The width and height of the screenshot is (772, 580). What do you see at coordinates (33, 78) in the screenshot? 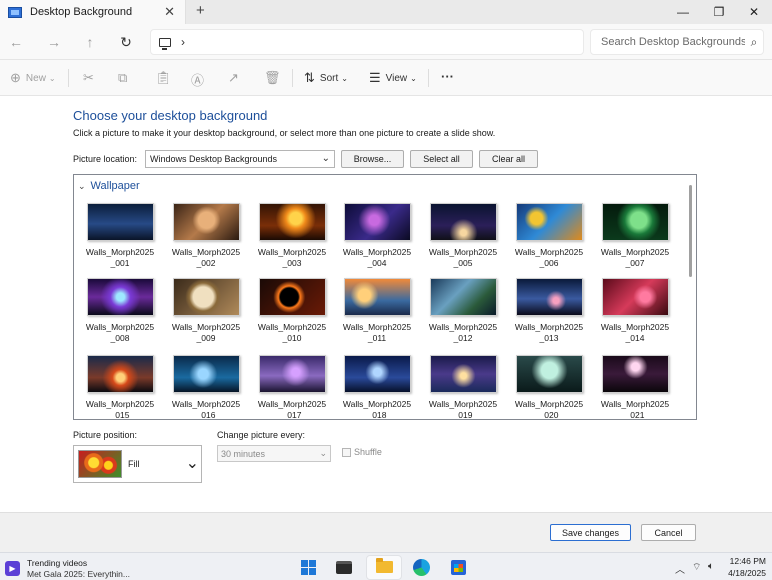
I see `new-button: ⊕ New ⌄` at bounding box center [33, 78].